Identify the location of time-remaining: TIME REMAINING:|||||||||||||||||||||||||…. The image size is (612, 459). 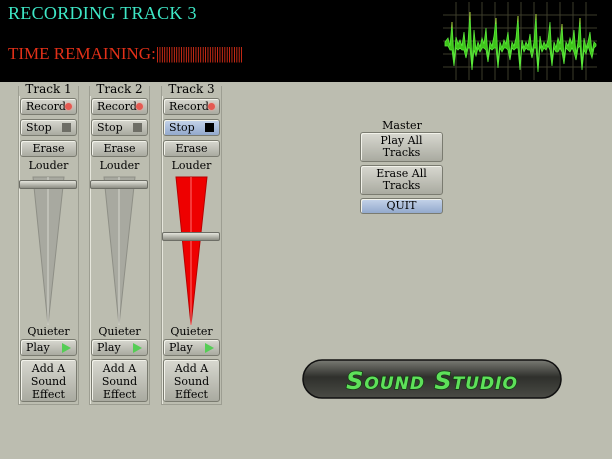
(126, 54).